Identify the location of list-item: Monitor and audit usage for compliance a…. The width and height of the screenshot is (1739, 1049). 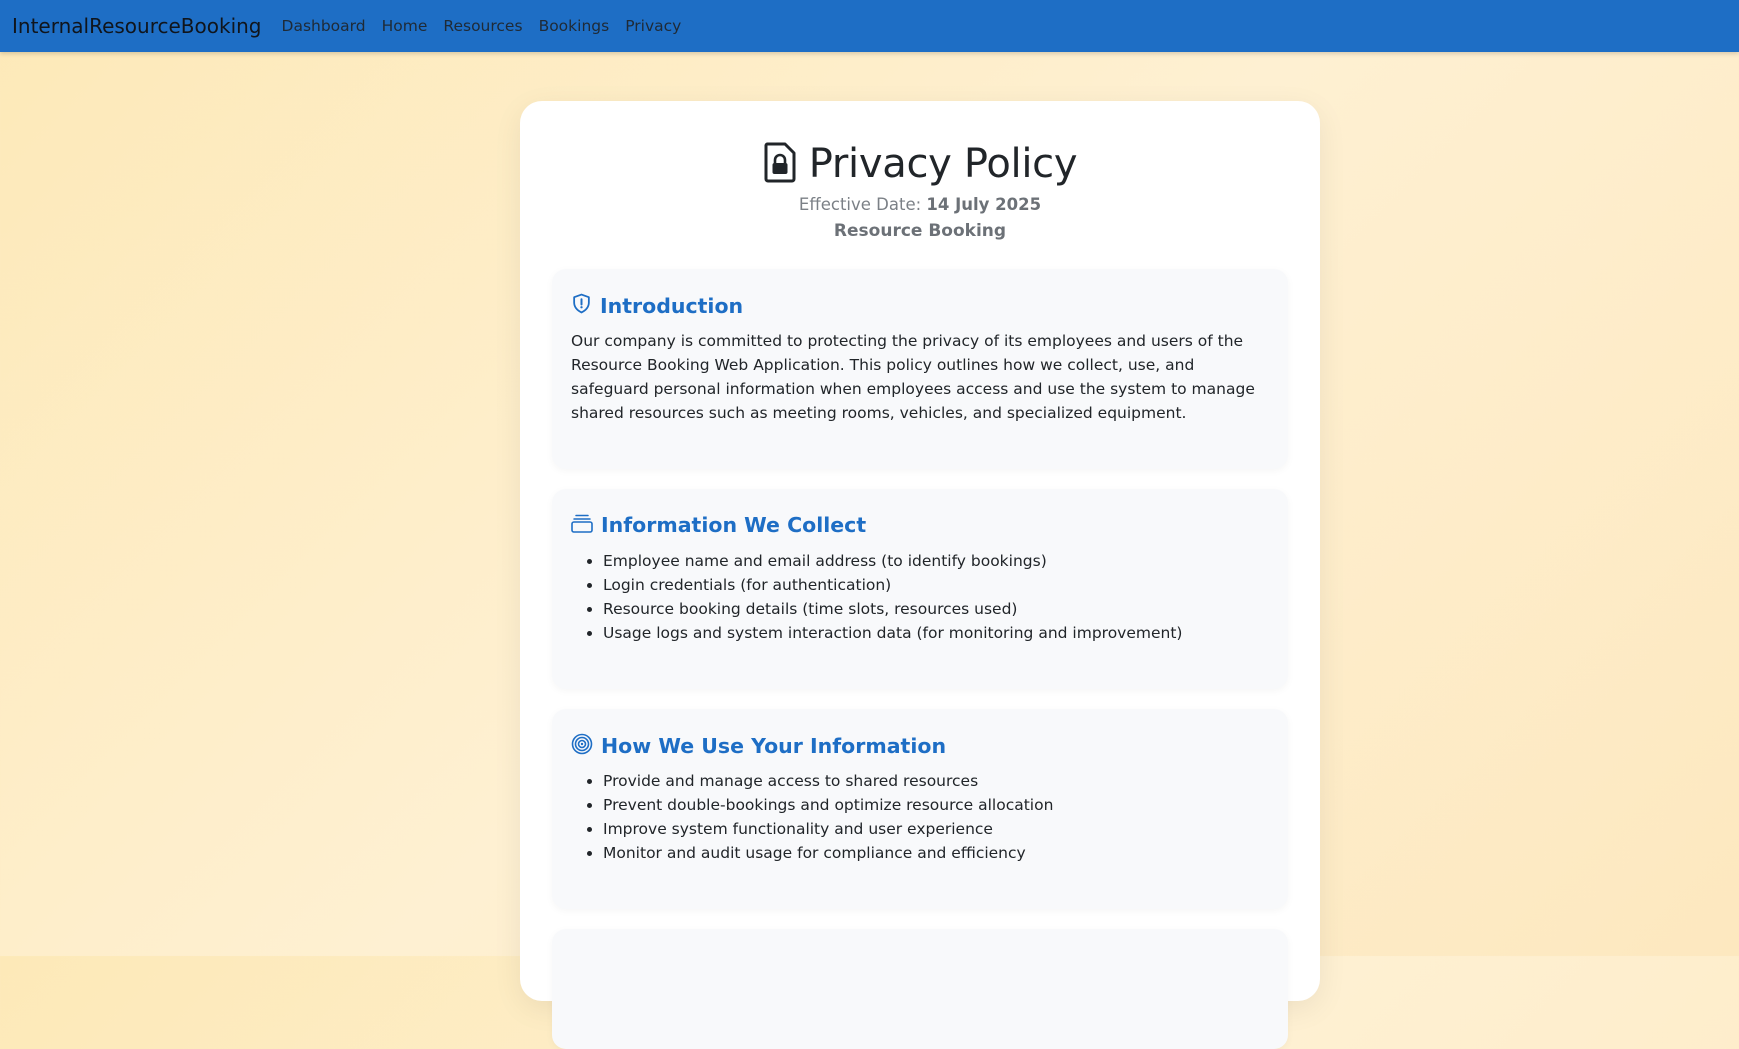
(828, 853).